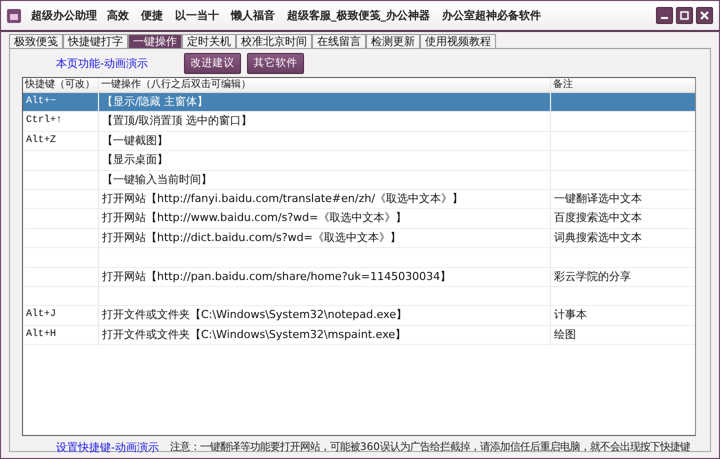 The height and width of the screenshot is (459, 720). I want to click on table-cell: 打开网站【http://fanyi.baidu.com/translate#en/zh/《取选中文本》】, so click(325, 199).